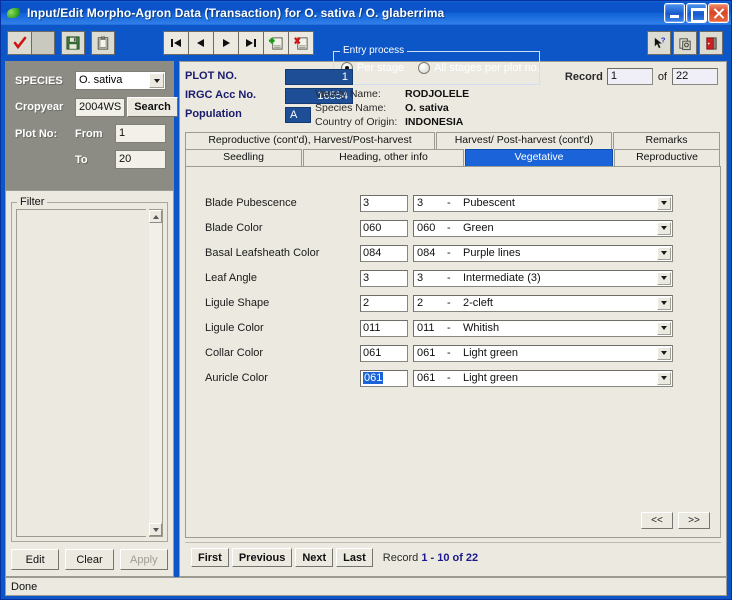 The width and height of the screenshot is (732, 600). What do you see at coordinates (384, 203) in the screenshot?
I see `code-input-blade-pubescence: 3` at bounding box center [384, 203].